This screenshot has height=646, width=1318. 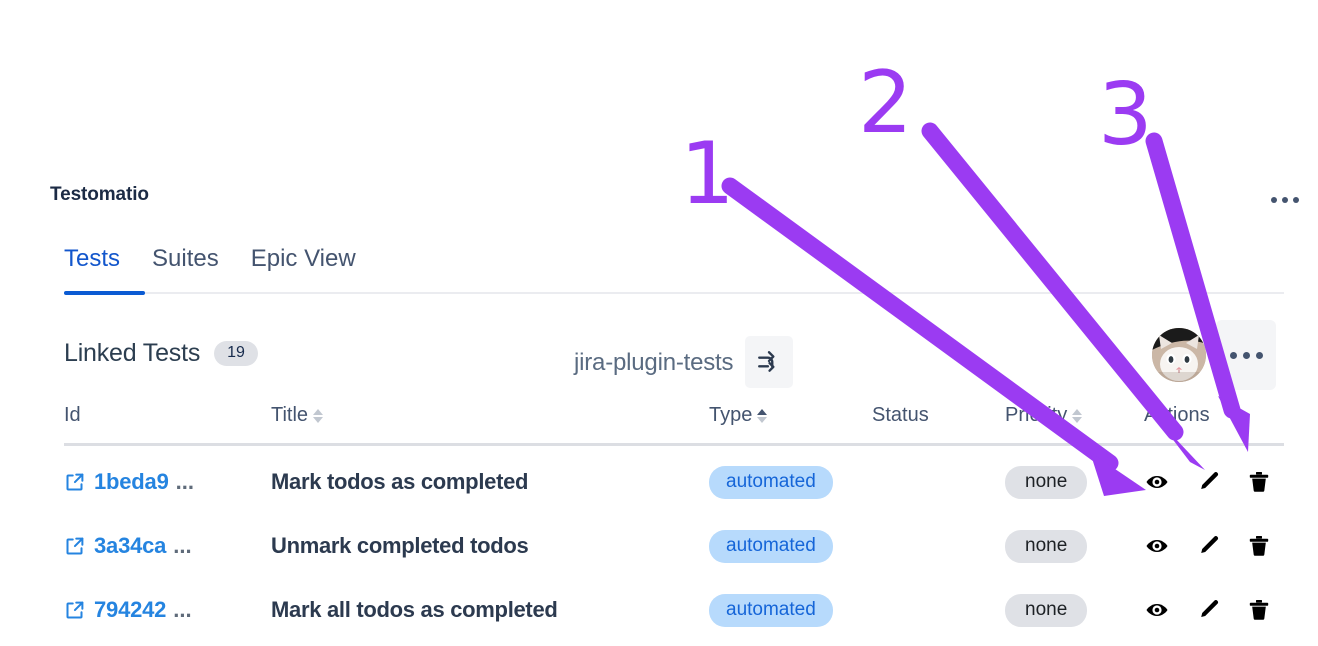 I want to click on column-header-type: Type, so click(x=738, y=415).